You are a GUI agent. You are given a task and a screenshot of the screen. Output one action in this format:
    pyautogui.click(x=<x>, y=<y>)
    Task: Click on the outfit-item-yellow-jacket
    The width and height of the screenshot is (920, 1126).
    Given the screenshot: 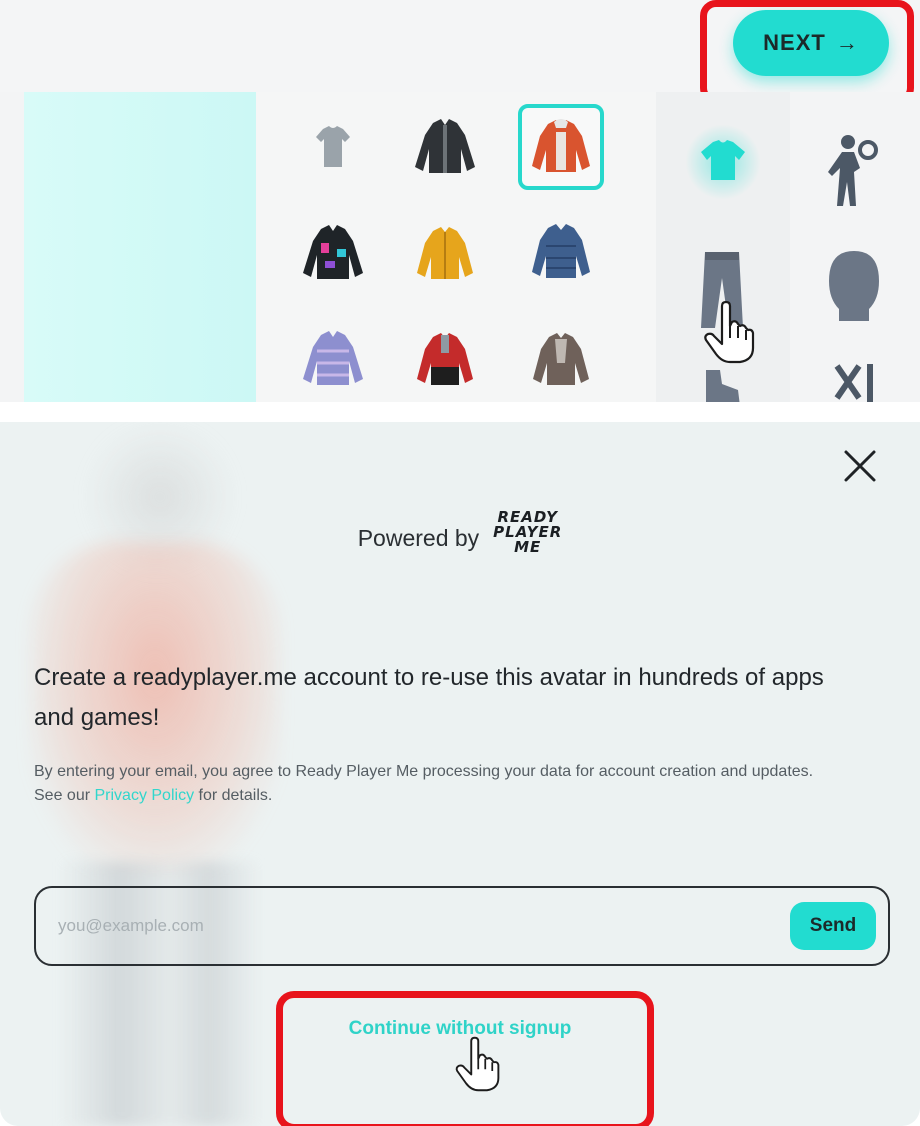 What is the action you would take?
    pyautogui.click(x=445, y=253)
    